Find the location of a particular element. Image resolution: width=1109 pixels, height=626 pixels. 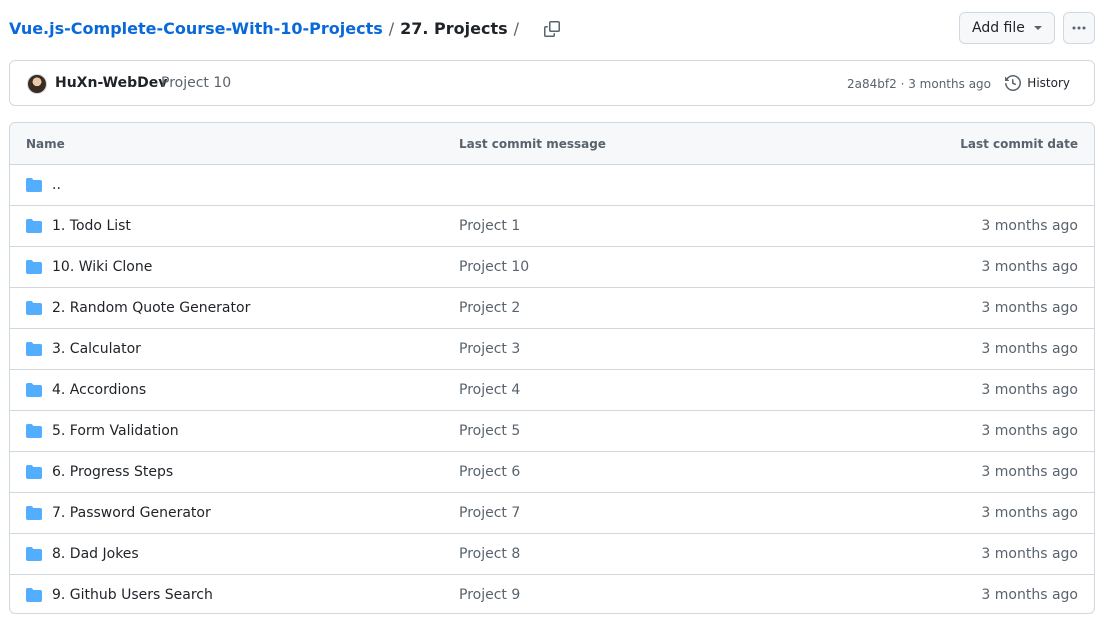

column-header-date: Last commit date is located at coordinates (1019, 144).